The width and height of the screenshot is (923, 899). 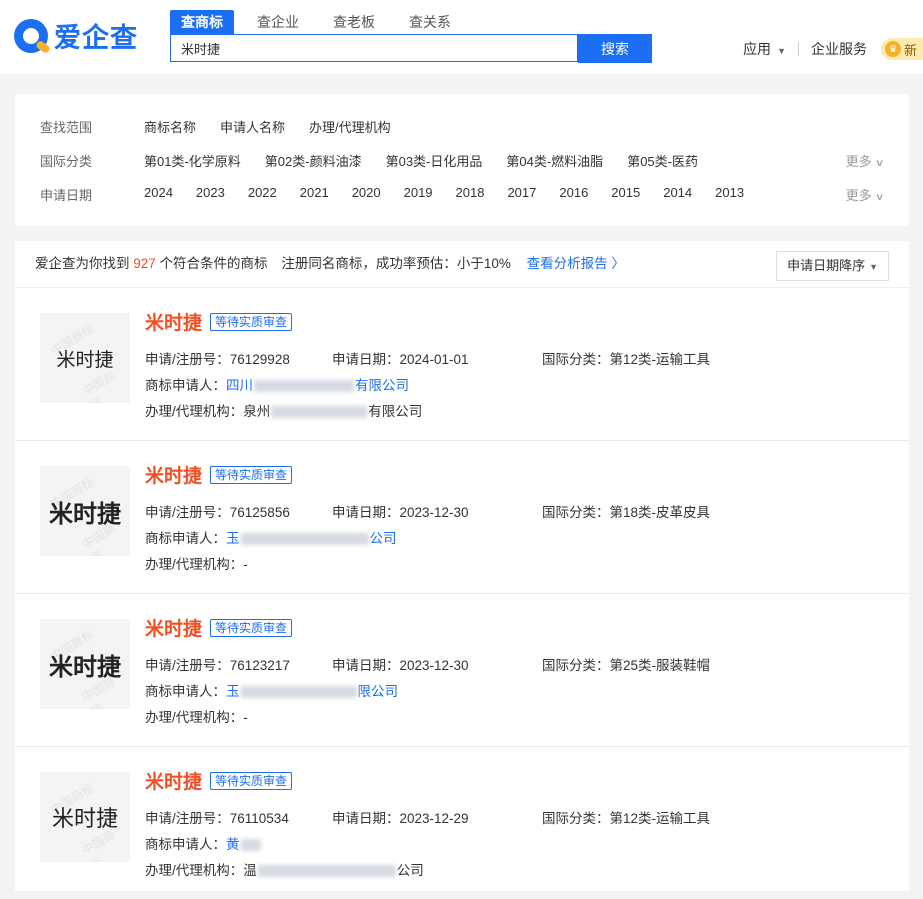 I want to click on reg-no: 76125856, so click(x=259, y=512).